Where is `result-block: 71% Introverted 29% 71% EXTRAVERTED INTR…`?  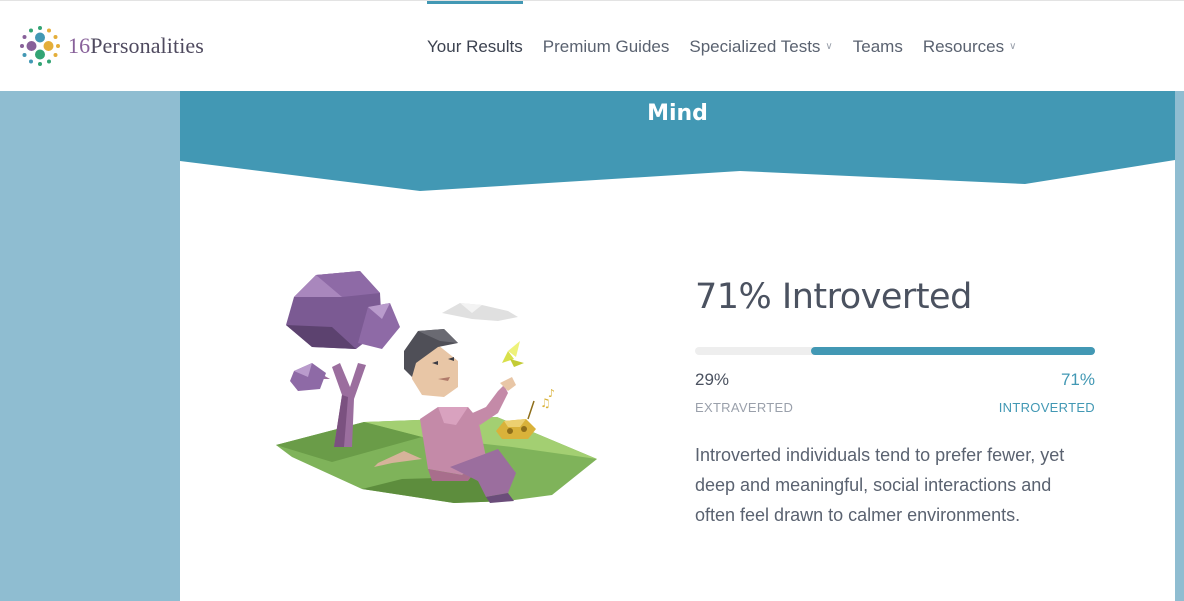
result-block: 71% Introverted 29% 71% EXTRAVERTED INTR… is located at coordinates (895, 403).